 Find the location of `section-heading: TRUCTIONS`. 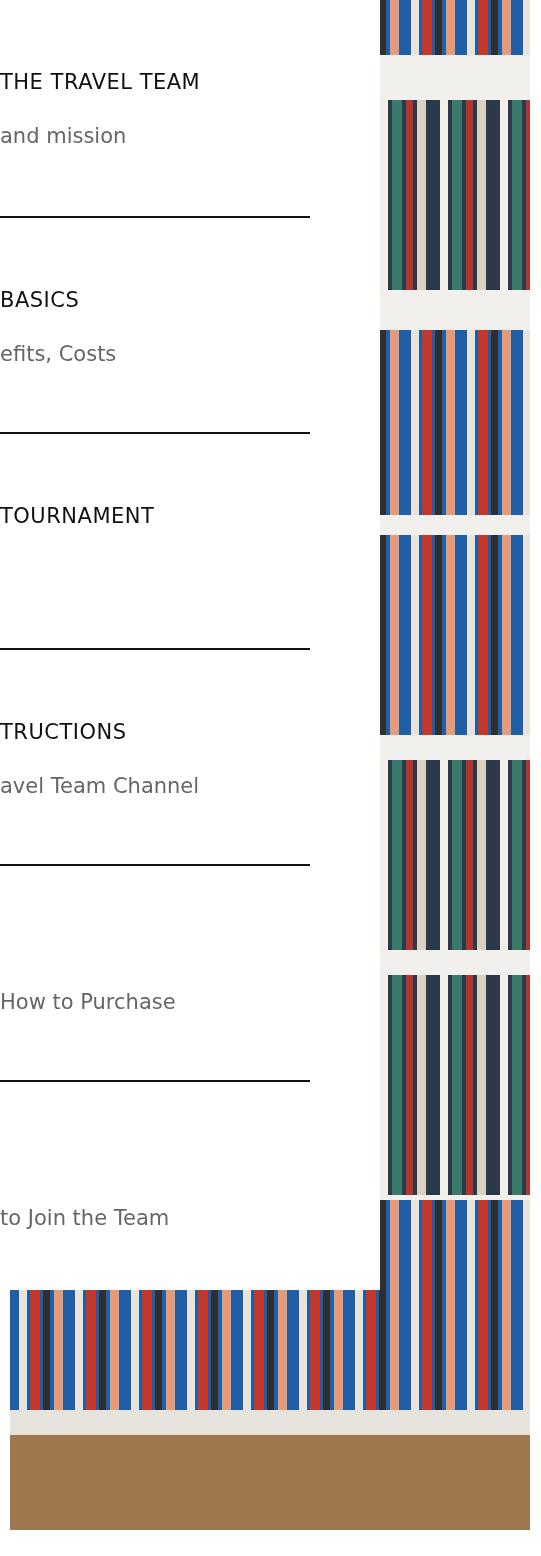

section-heading: TRUCTIONS is located at coordinates (63, 732).